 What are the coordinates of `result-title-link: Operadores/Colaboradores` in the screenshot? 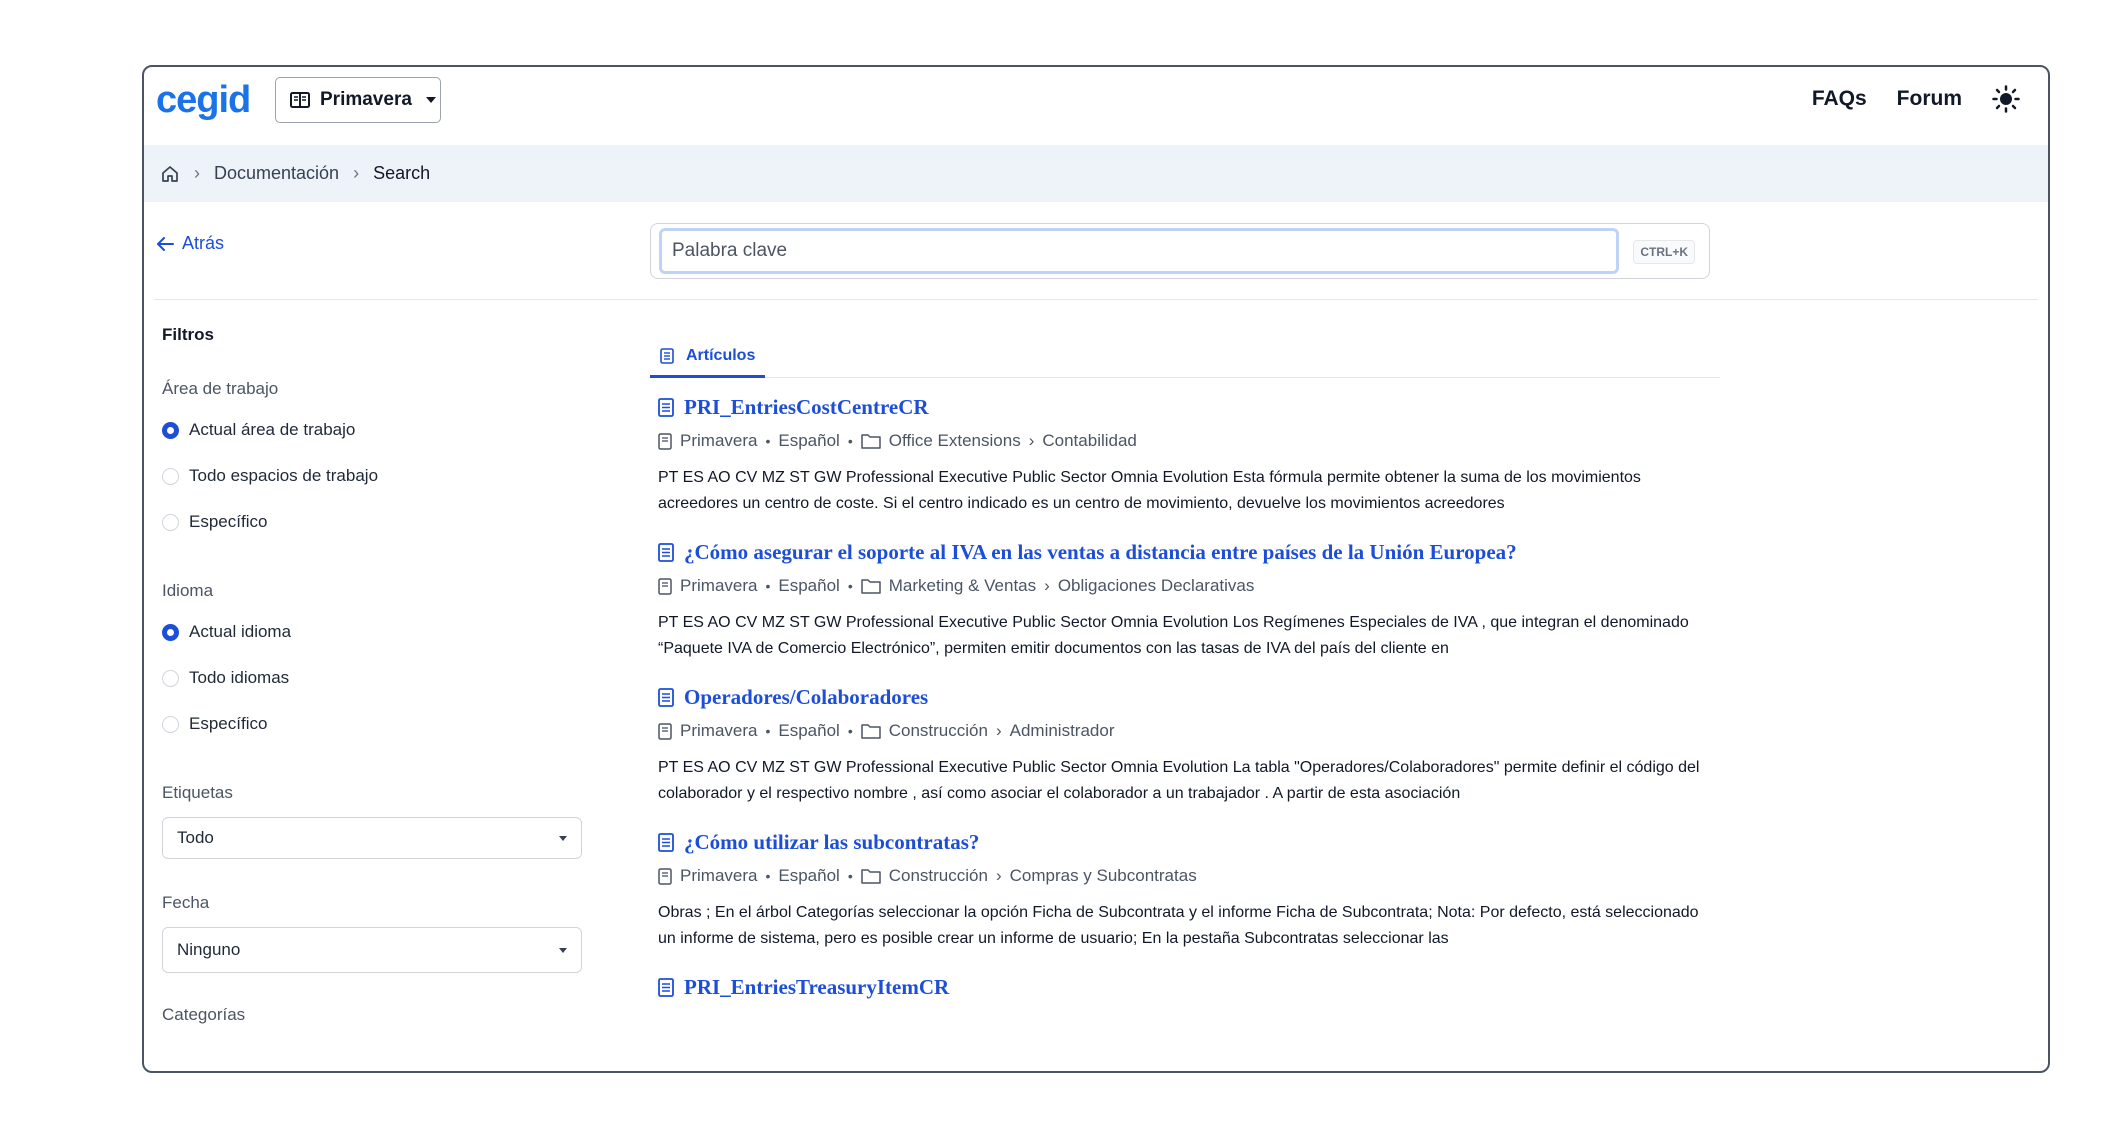 It's located at (1188, 697).